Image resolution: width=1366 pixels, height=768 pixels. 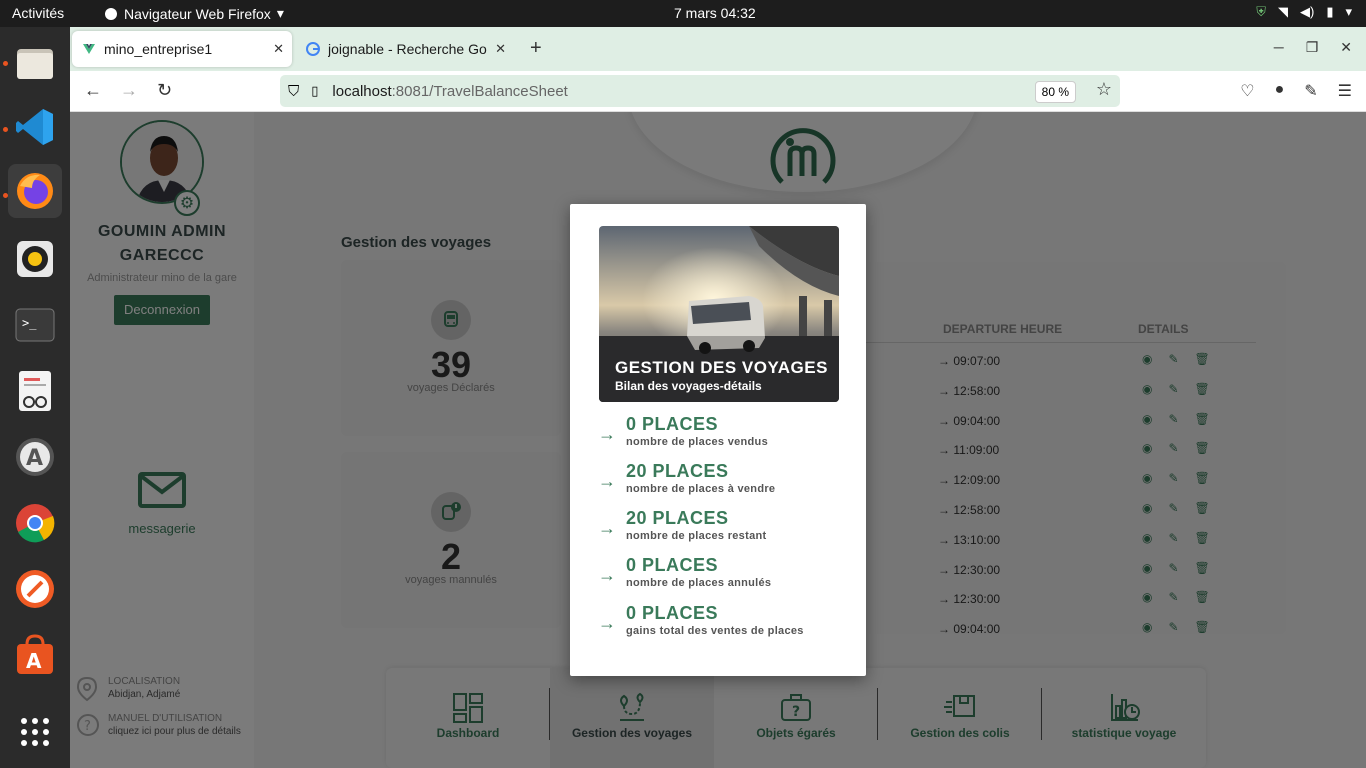 I want to click on metric-label: gains total des ventes de places, so click(x=715, y=631).